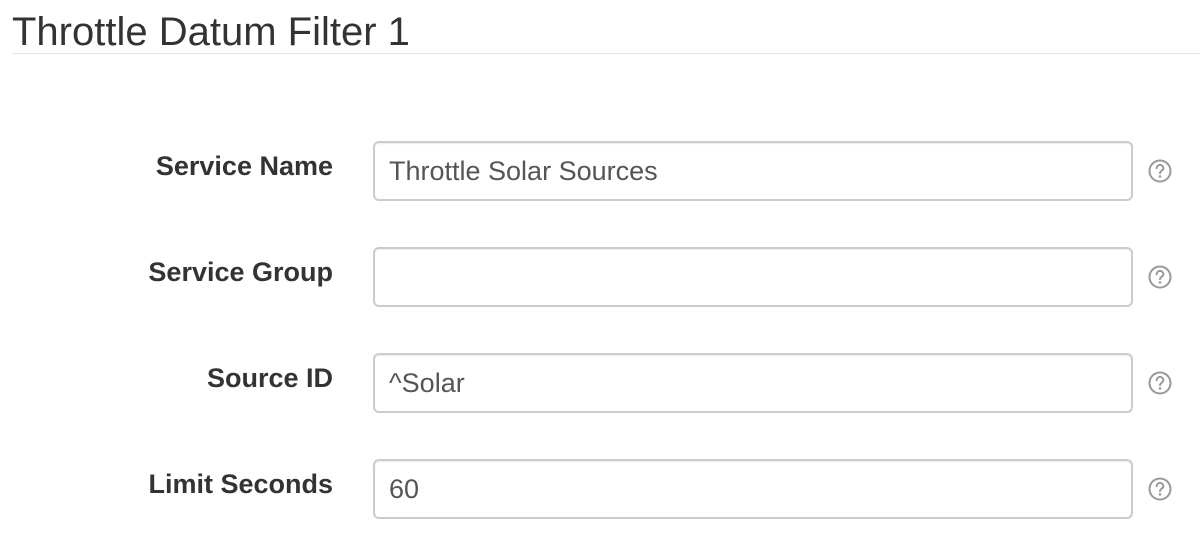  What do you see at coordinates (753, 277) in the screenshot?
I see `service-group-input` at bounding box center [753, 277].